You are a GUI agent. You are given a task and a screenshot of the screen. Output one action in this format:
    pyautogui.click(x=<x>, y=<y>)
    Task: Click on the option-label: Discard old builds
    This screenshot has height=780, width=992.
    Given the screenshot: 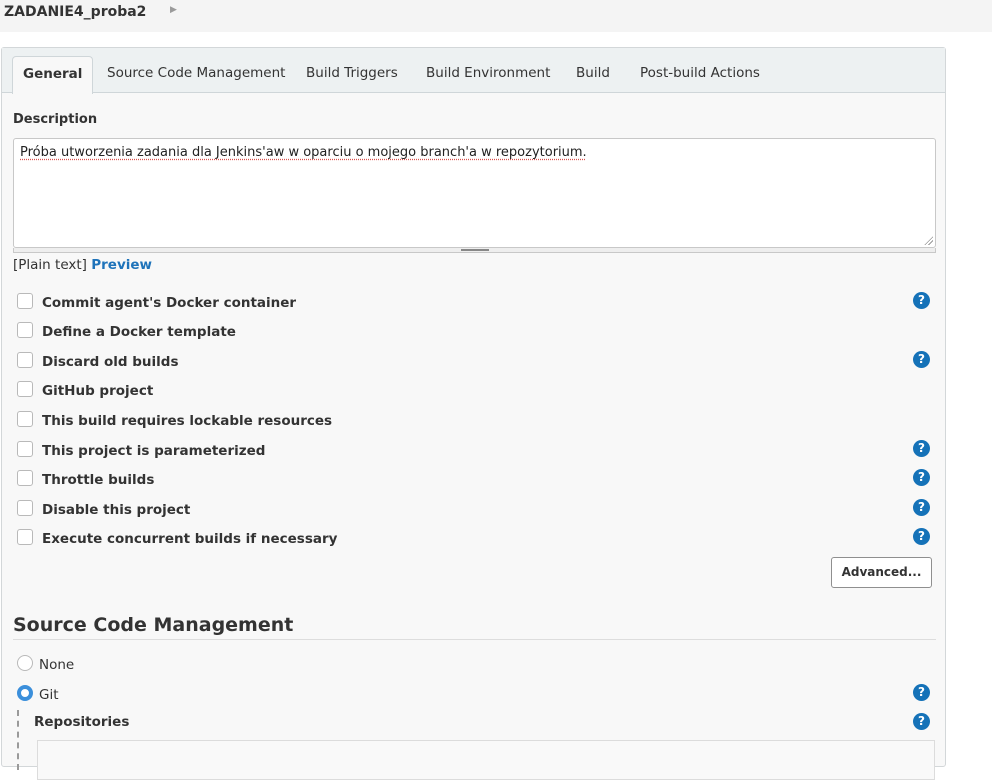 What is the action you would take?
    pyautogui.click(x=110, y=362)
    